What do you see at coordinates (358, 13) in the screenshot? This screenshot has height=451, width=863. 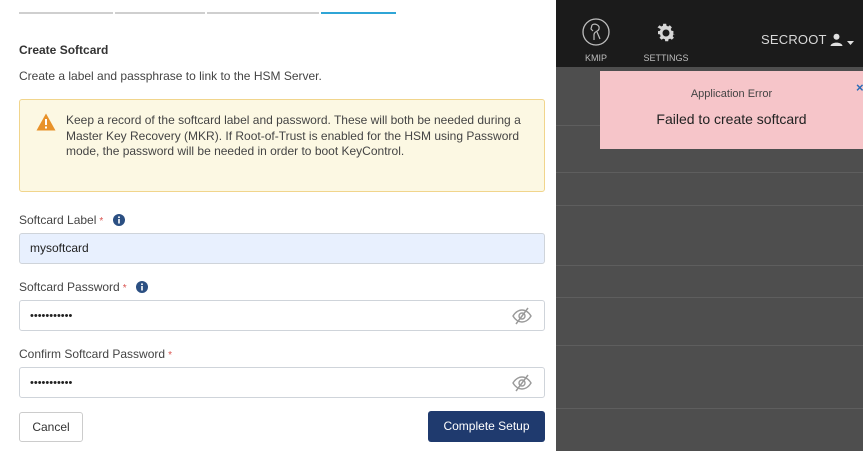 I see `wizard-step-indicator-active` at bounding box center [358, 13].